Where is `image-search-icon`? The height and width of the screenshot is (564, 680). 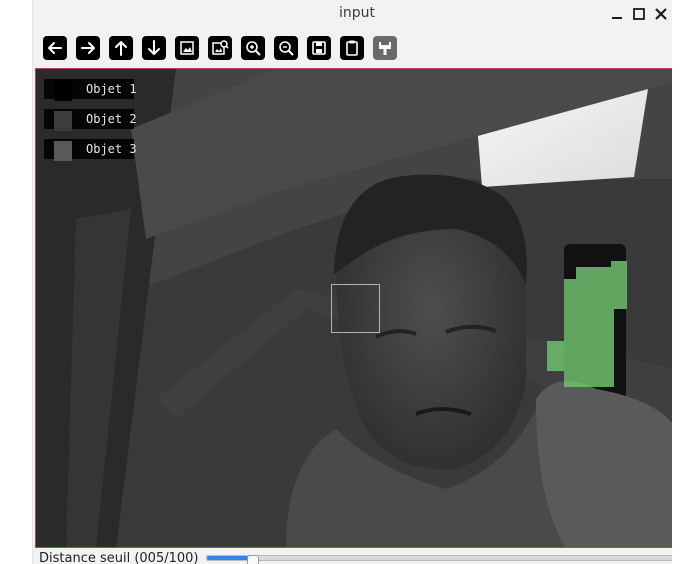 image-search-icon is located at coordinates (220, 47).